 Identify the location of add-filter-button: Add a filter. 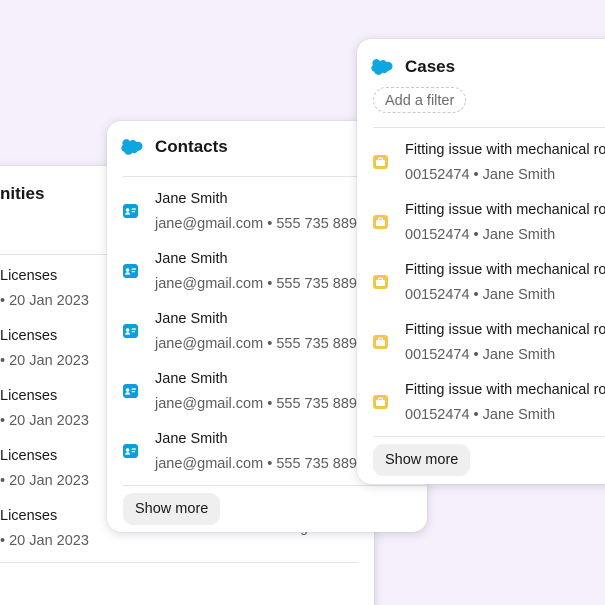
(420, 100).